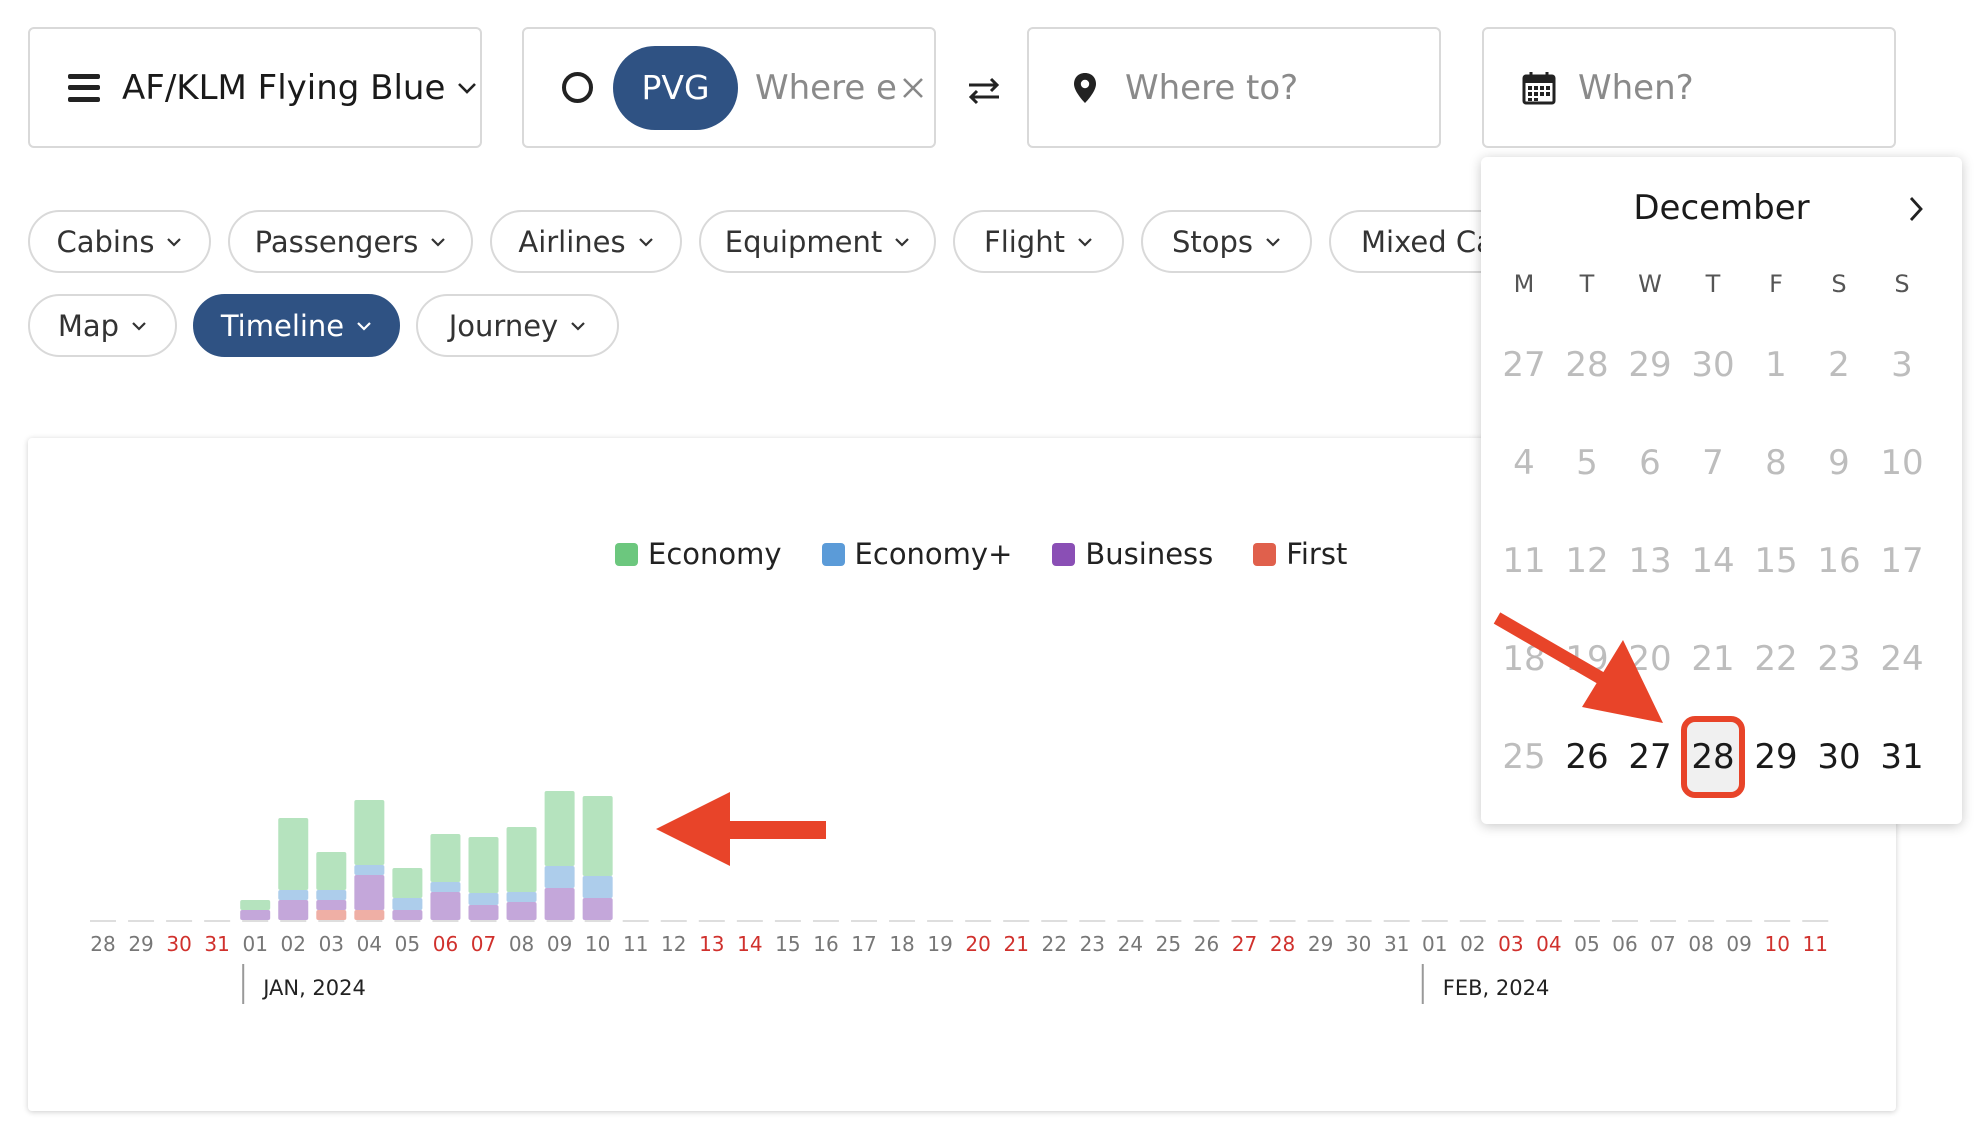 The height and width of the screenshot is (1146, 1988). Describe the element at coordinates (711, 944) in the screenshot. I see `x-tick-label: 13` at that location.